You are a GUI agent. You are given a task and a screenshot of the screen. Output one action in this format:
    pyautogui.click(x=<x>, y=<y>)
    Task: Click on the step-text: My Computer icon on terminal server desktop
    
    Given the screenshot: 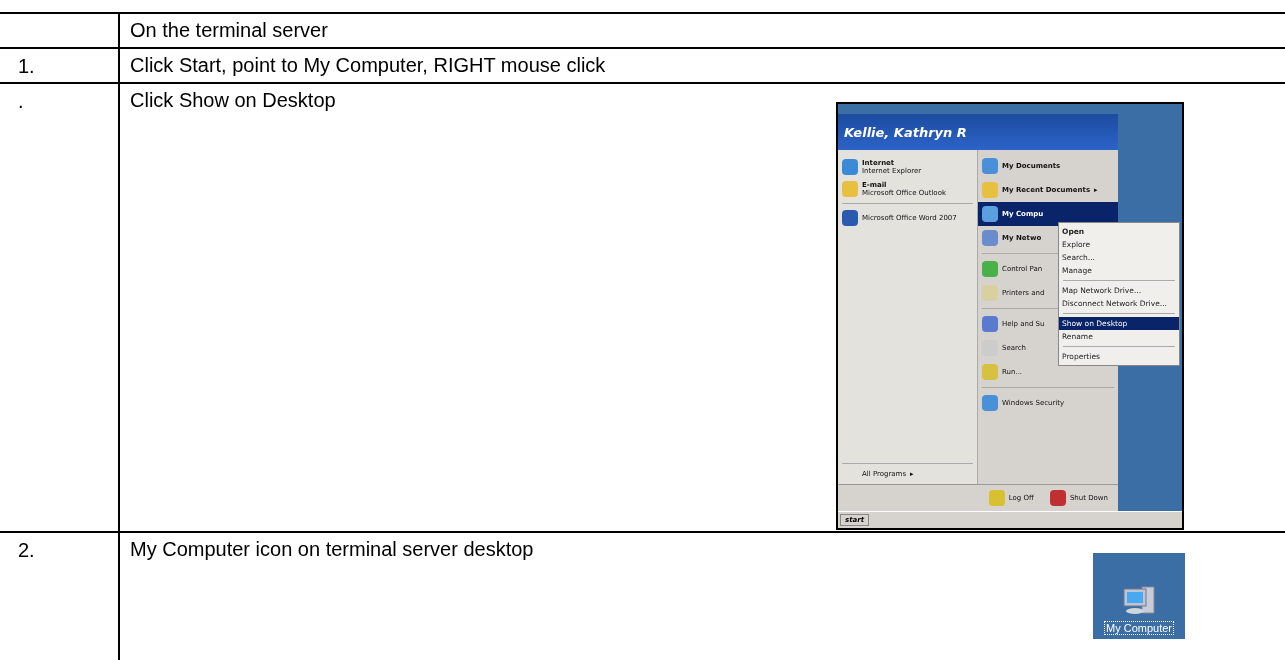 What is the action you would take?
    pyautogui.click(x=332, y=549)
    